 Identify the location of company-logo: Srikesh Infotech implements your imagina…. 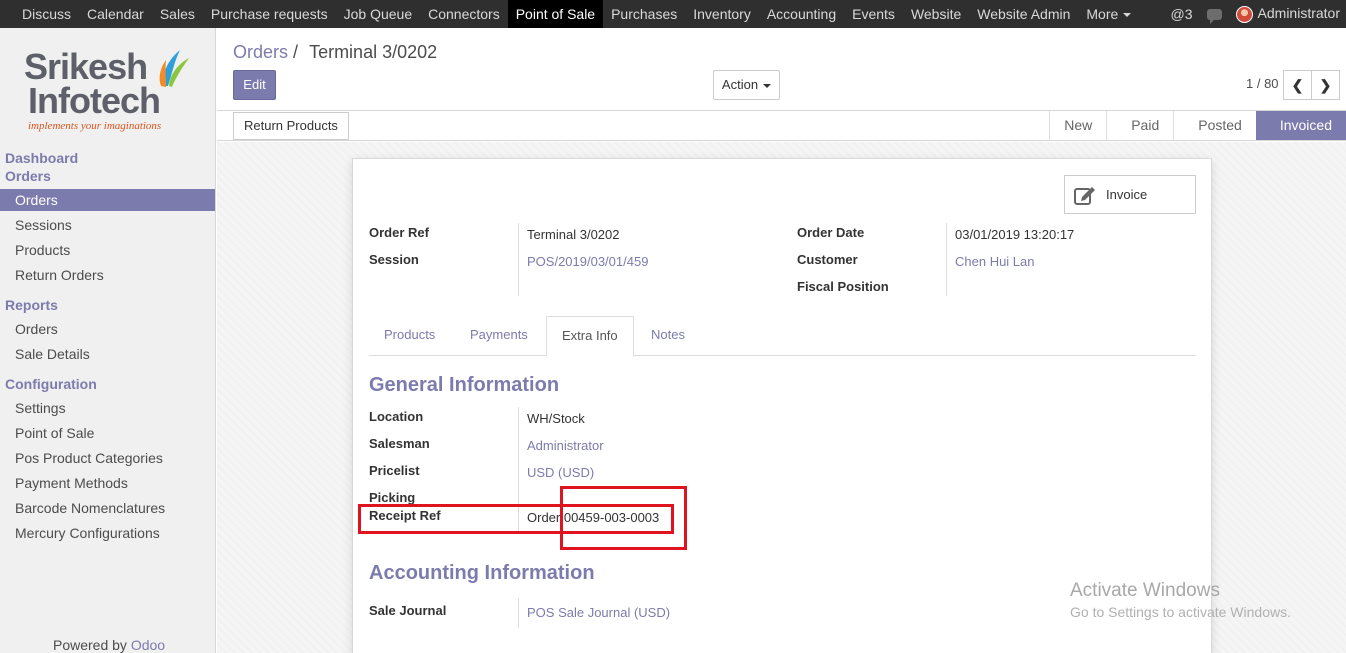
(111, 90).